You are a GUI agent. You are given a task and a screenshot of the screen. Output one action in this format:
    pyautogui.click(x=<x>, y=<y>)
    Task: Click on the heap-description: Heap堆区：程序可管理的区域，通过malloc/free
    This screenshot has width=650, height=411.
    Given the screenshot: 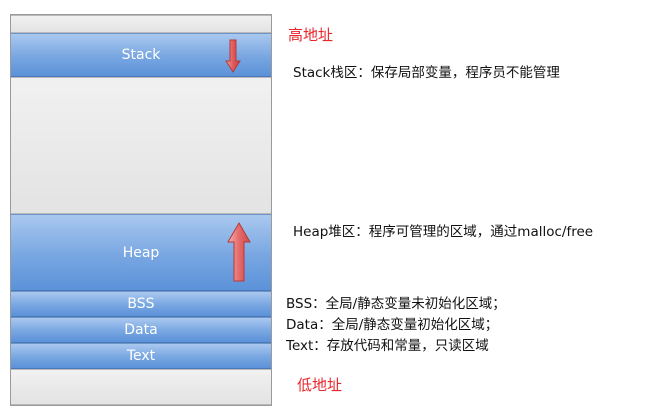 What is the action you would take?
    pyautogui.click(x=443, y=232)
    